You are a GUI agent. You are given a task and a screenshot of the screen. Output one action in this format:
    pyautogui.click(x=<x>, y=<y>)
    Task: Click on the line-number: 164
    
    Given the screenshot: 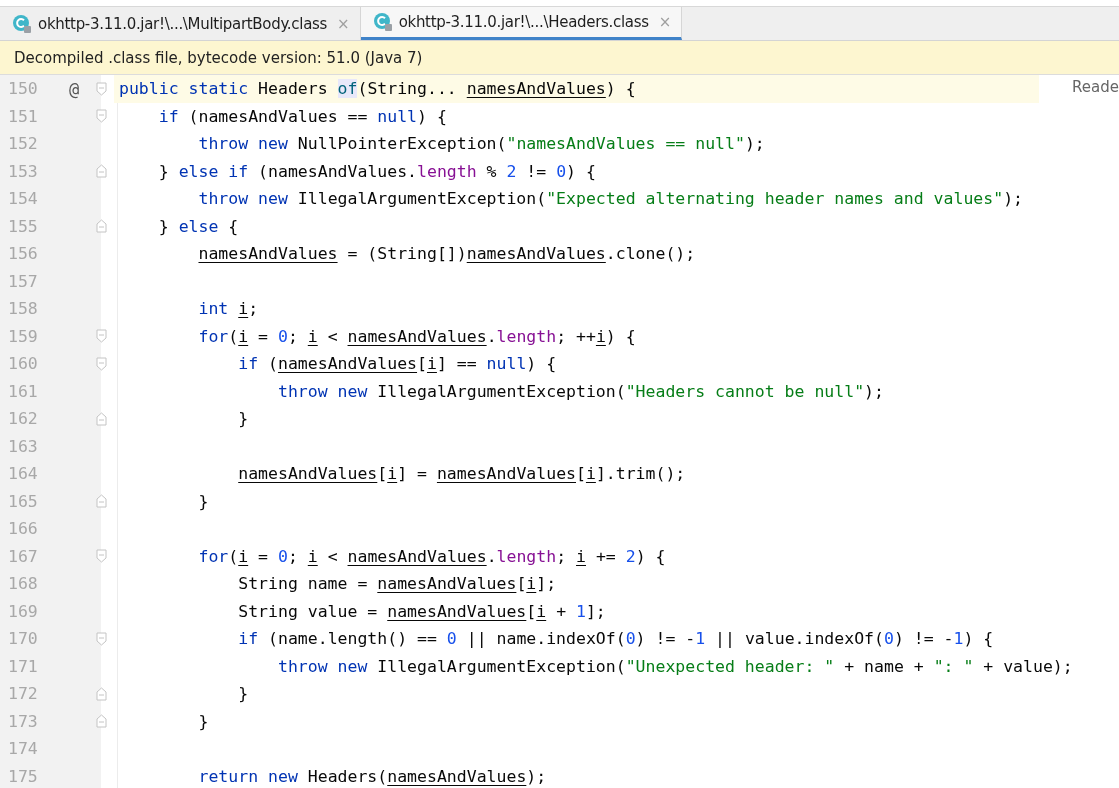 What is the action you would take?
    pyautogui.click(x=23, y=474)
    